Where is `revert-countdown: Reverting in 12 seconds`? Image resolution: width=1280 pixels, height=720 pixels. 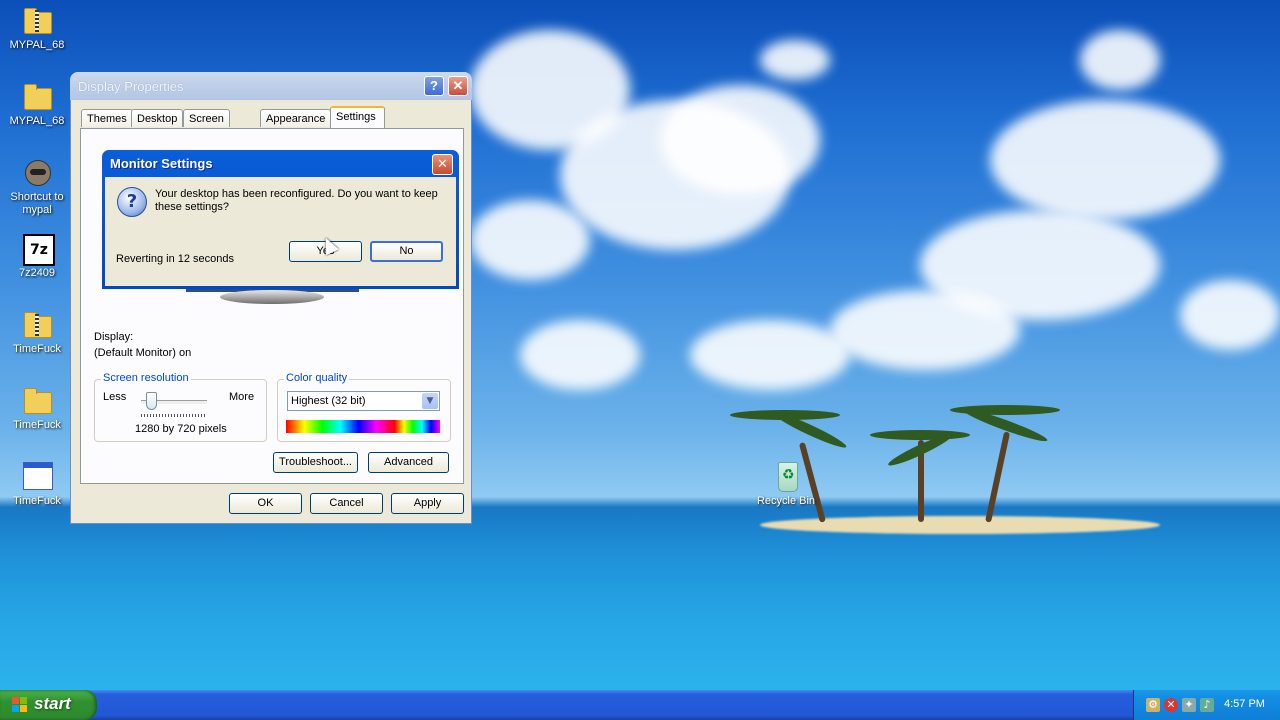 revert-countdown: Reverting in 12 seconds is located at coordinates (175, 259).